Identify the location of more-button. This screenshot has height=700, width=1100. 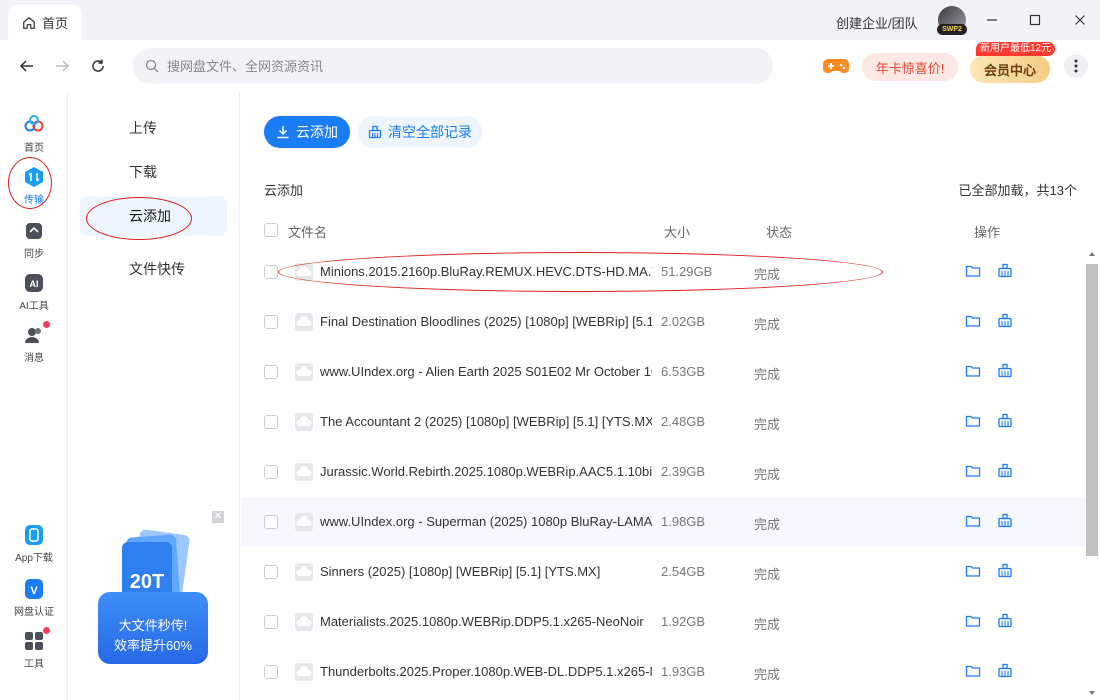
(1076, 66).